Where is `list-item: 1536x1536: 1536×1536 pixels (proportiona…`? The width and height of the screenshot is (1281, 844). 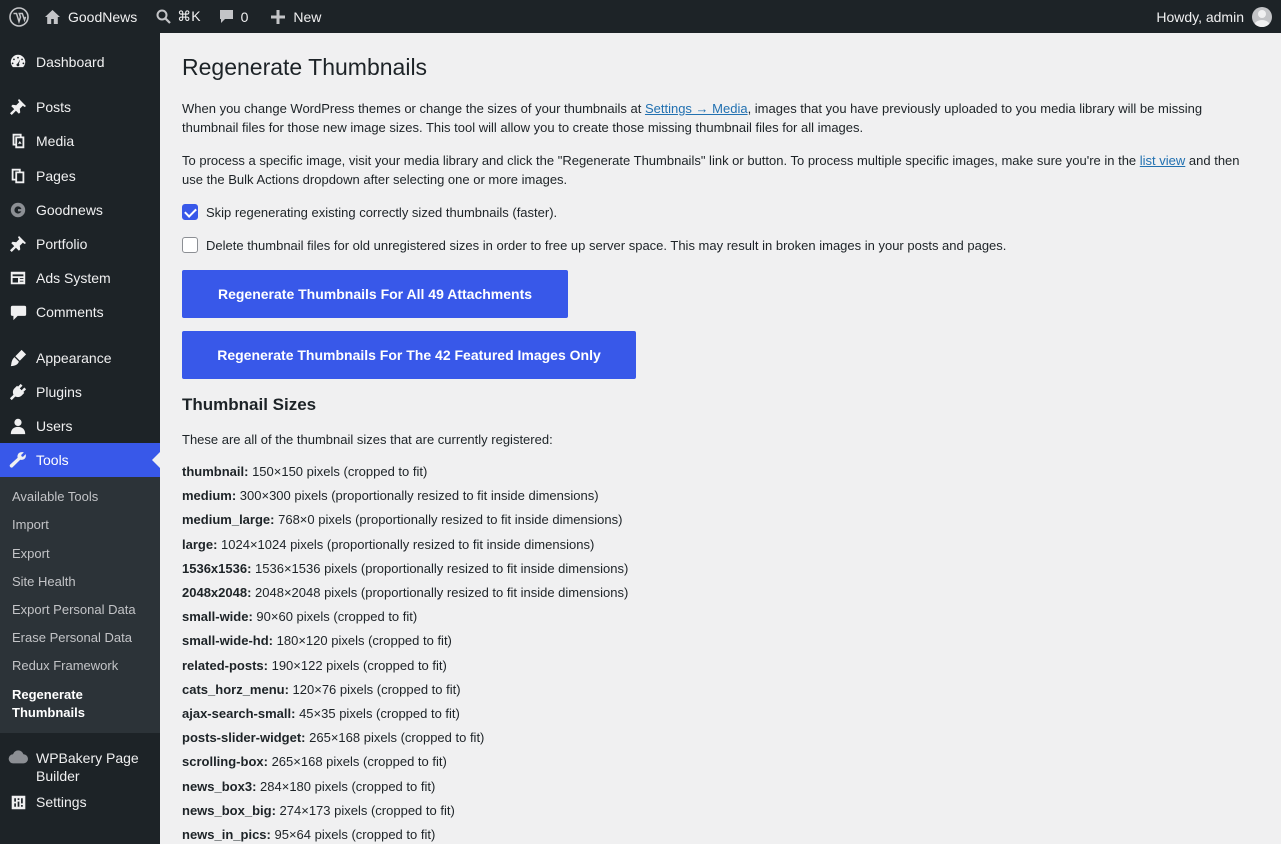 list-item: 1536x1536: 1536×1536 pixels (proportiona… is located at coordinates (405, 568).